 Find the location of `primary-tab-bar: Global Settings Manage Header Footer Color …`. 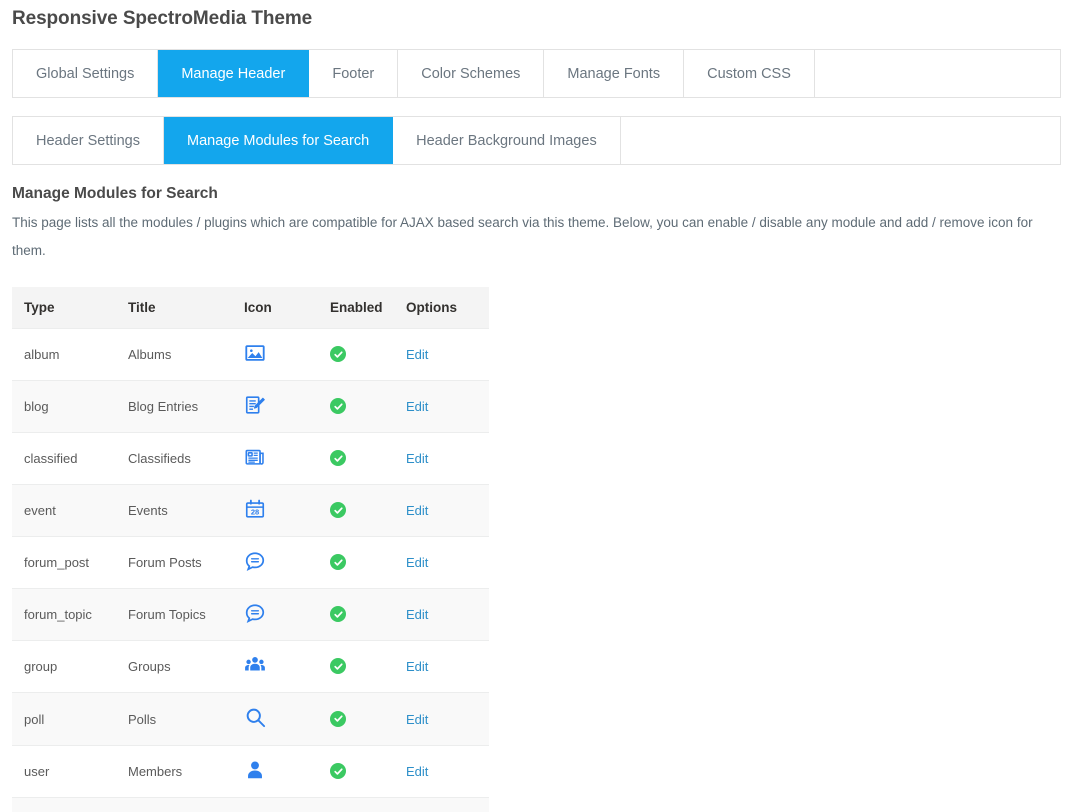

primary-tab-bar: Global Settings Manage Header Footer Color … is located at coordinates (536, 73).